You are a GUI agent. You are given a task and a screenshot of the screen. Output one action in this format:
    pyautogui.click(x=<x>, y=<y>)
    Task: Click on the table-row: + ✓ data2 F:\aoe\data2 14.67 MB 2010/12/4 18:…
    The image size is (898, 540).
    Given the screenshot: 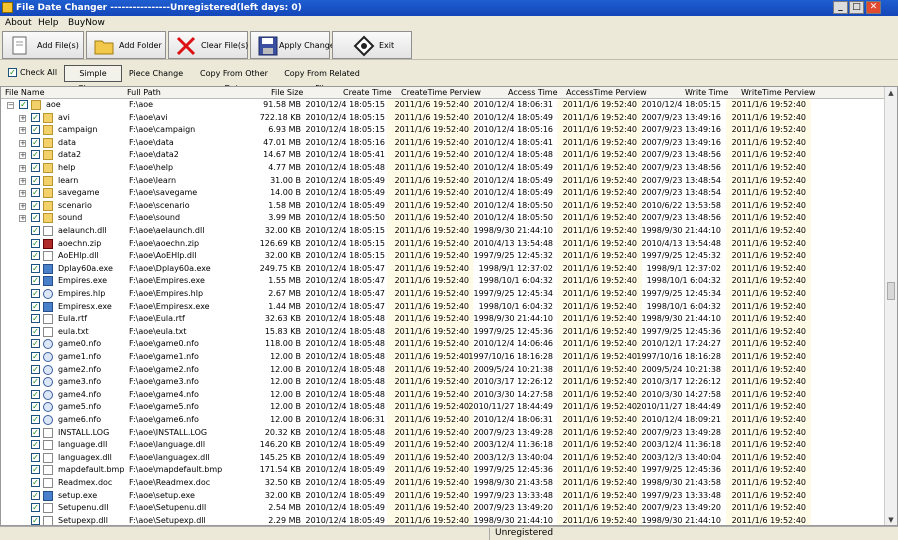 What is the action you would take?
    pyautogui.click(x=443, y=155)
    